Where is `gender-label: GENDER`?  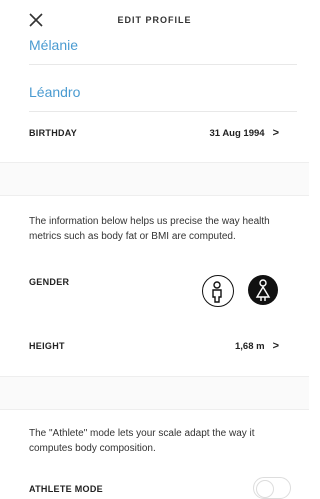 gender-label: GENDER is located at coordinates (49, 282).